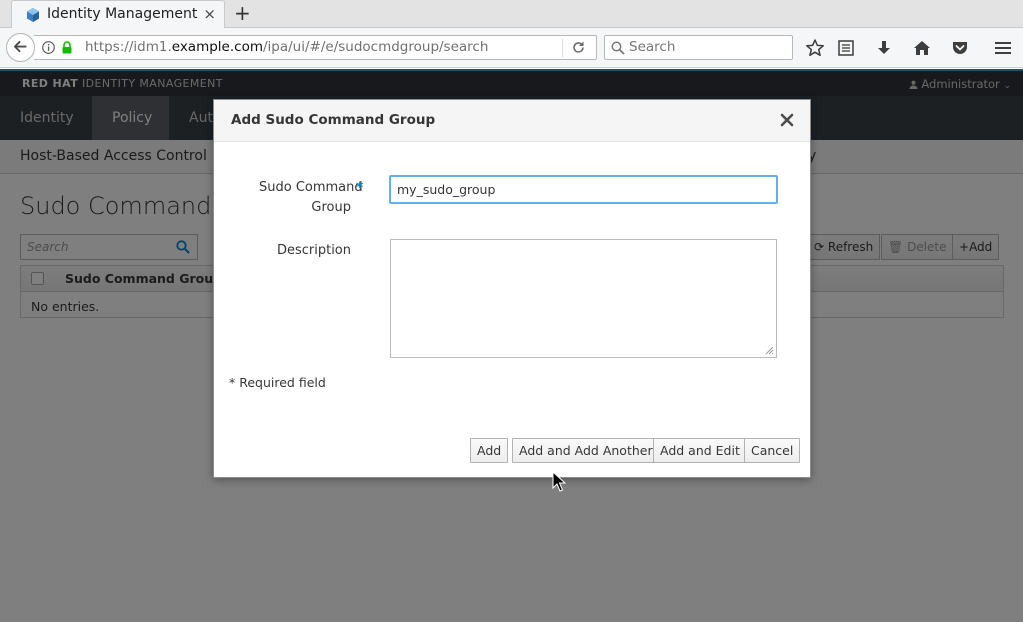  What do you see at coordinates (815, 48) in the screenshot?
I see `bookmark-star-icon` at bounding box center [815, 48].